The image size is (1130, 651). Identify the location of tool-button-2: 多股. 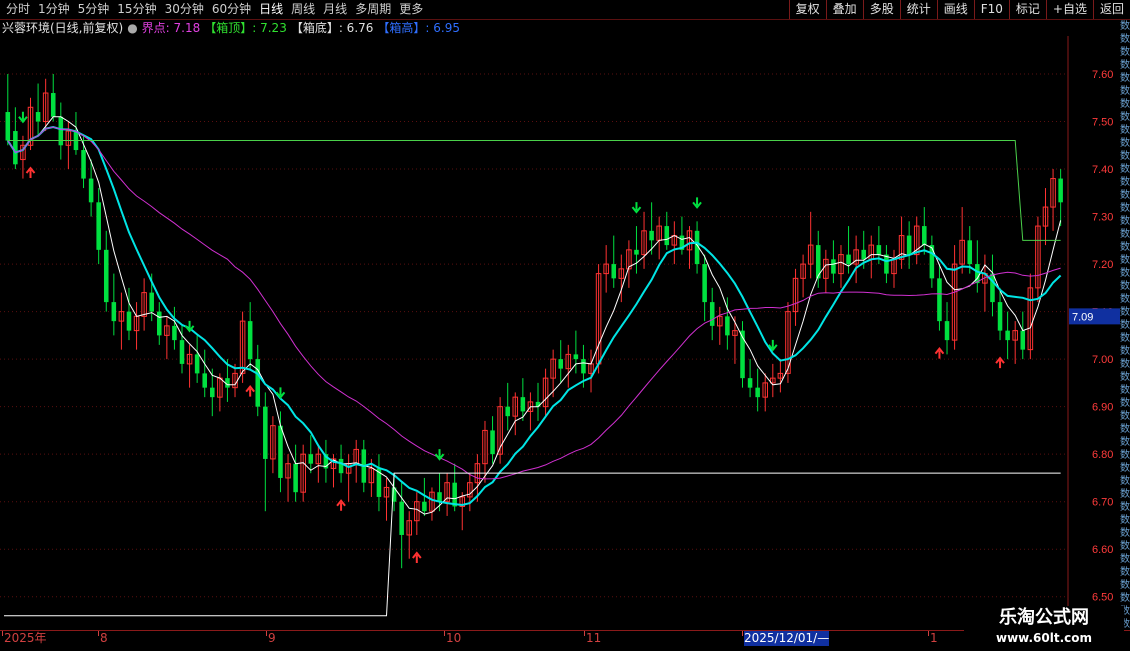
(881, 9).